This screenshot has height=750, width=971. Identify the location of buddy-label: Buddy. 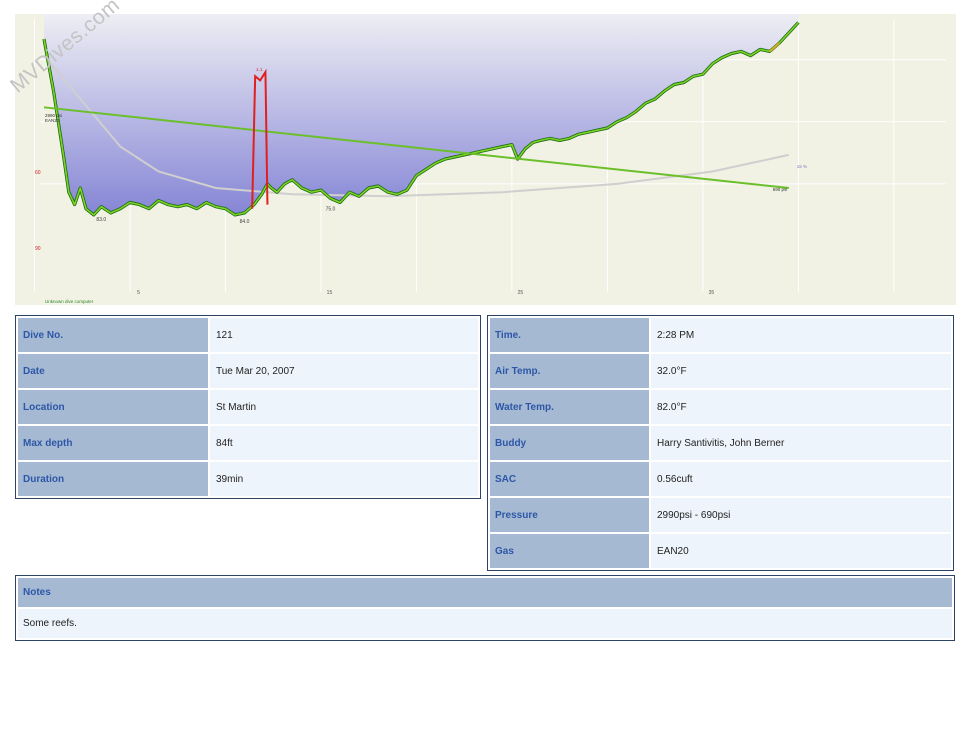
(569, 443).